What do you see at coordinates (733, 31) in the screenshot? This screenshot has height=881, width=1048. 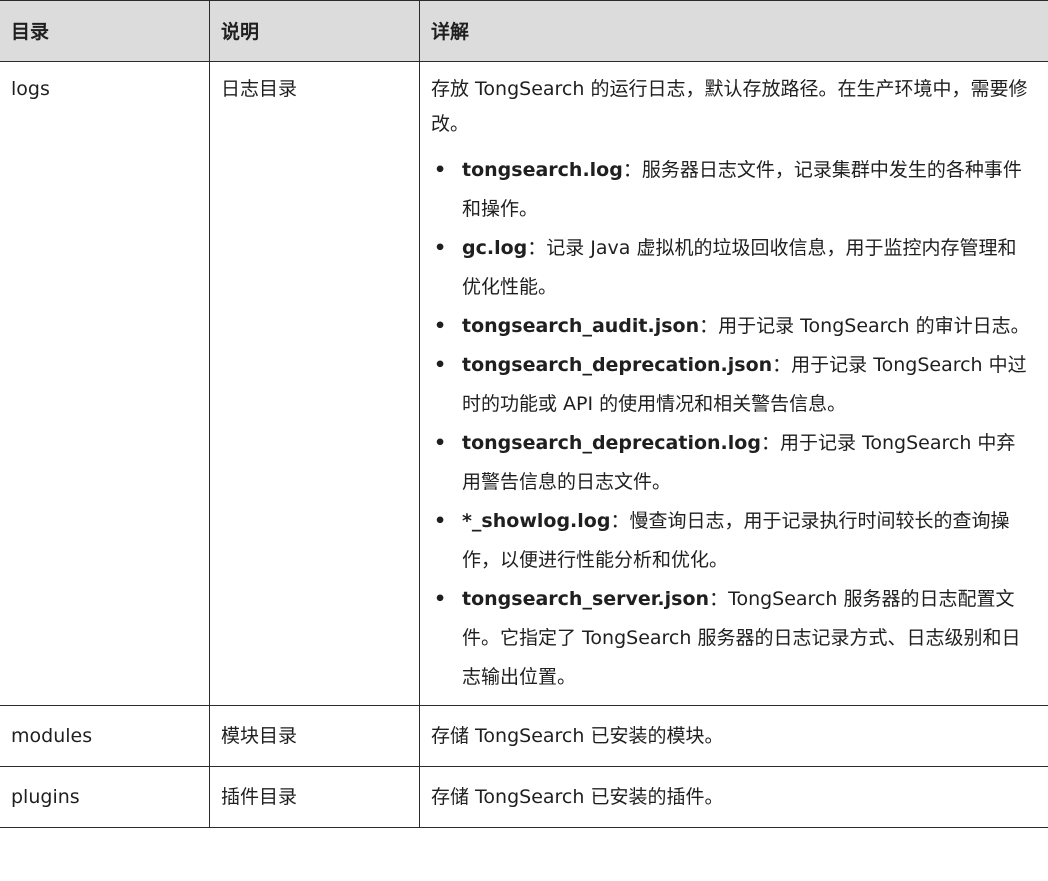 I see `header-details: 详解` at bounding box center [733, 31].